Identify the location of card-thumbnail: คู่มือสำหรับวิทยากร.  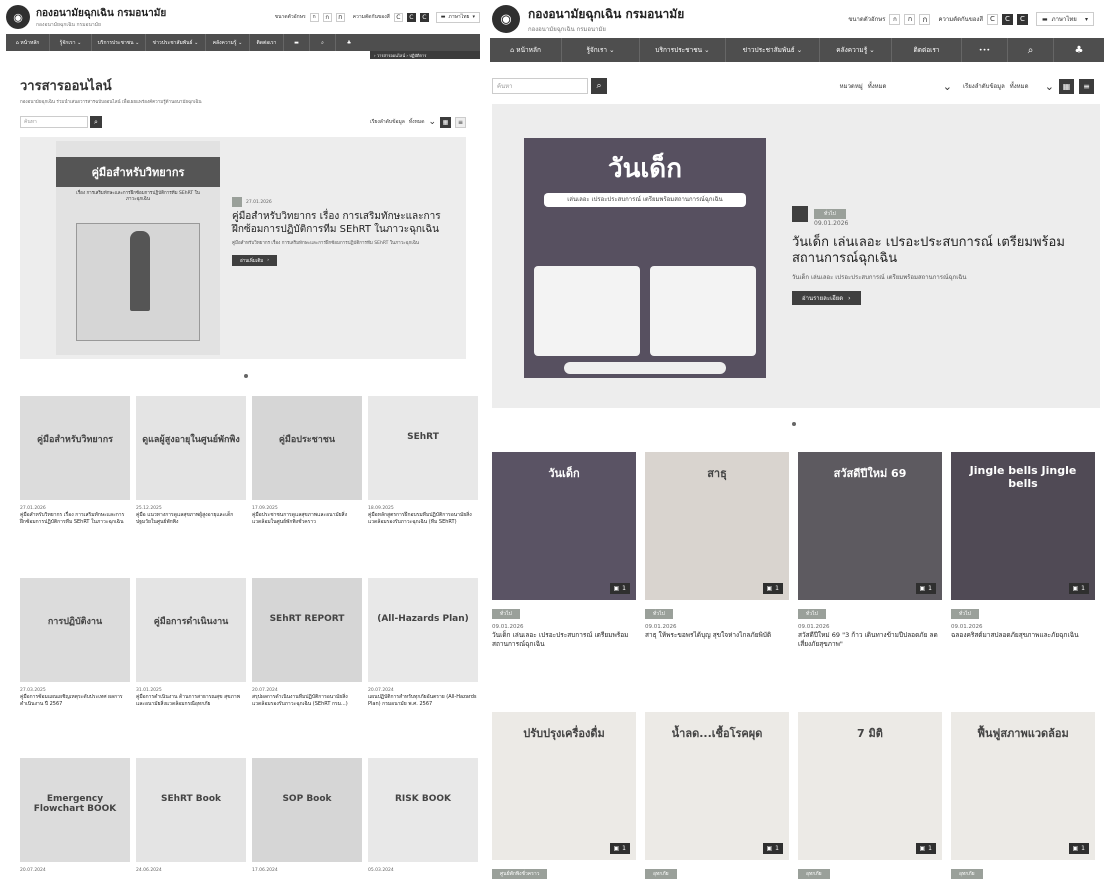
(75, 448).